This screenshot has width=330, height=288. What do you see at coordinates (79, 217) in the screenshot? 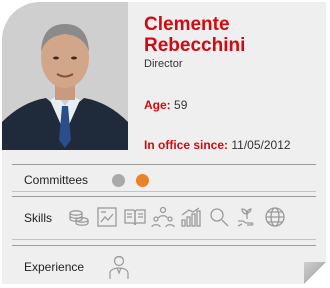
I see `coins-stack-icon` at bounding box center [79, 217].